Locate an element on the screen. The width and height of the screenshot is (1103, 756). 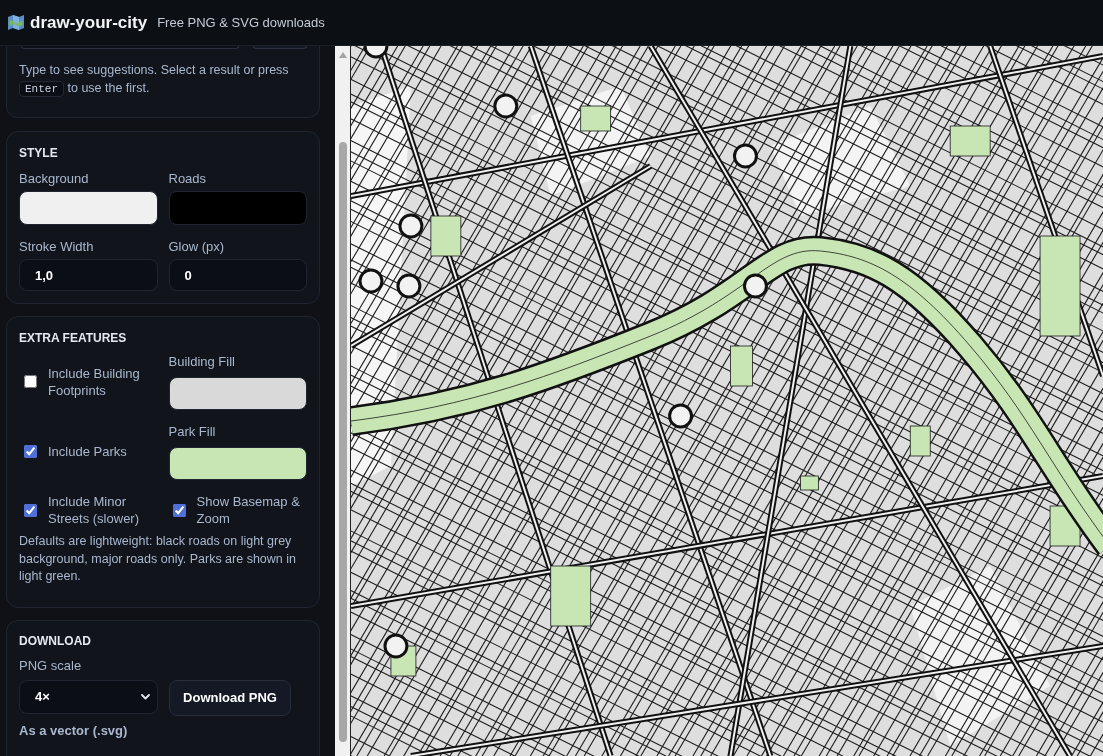
field-label: Background is located at coordinates (54, 178).